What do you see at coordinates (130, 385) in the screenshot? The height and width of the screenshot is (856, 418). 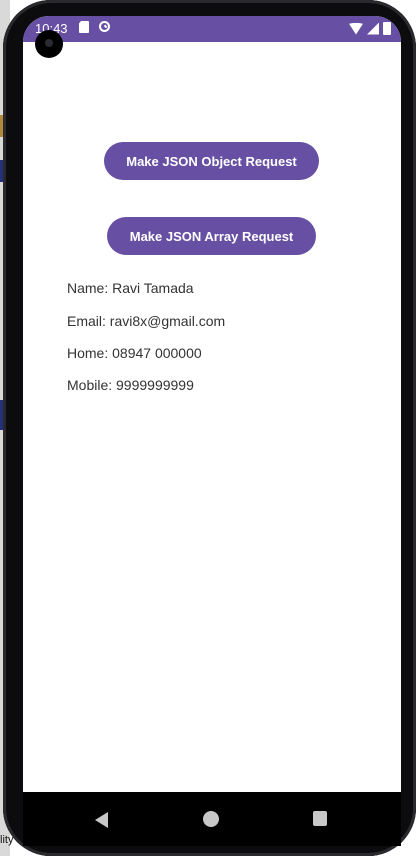 I see `contact-mobile-phone: Mobile: 9999999999` at bounding box center [130, 385].